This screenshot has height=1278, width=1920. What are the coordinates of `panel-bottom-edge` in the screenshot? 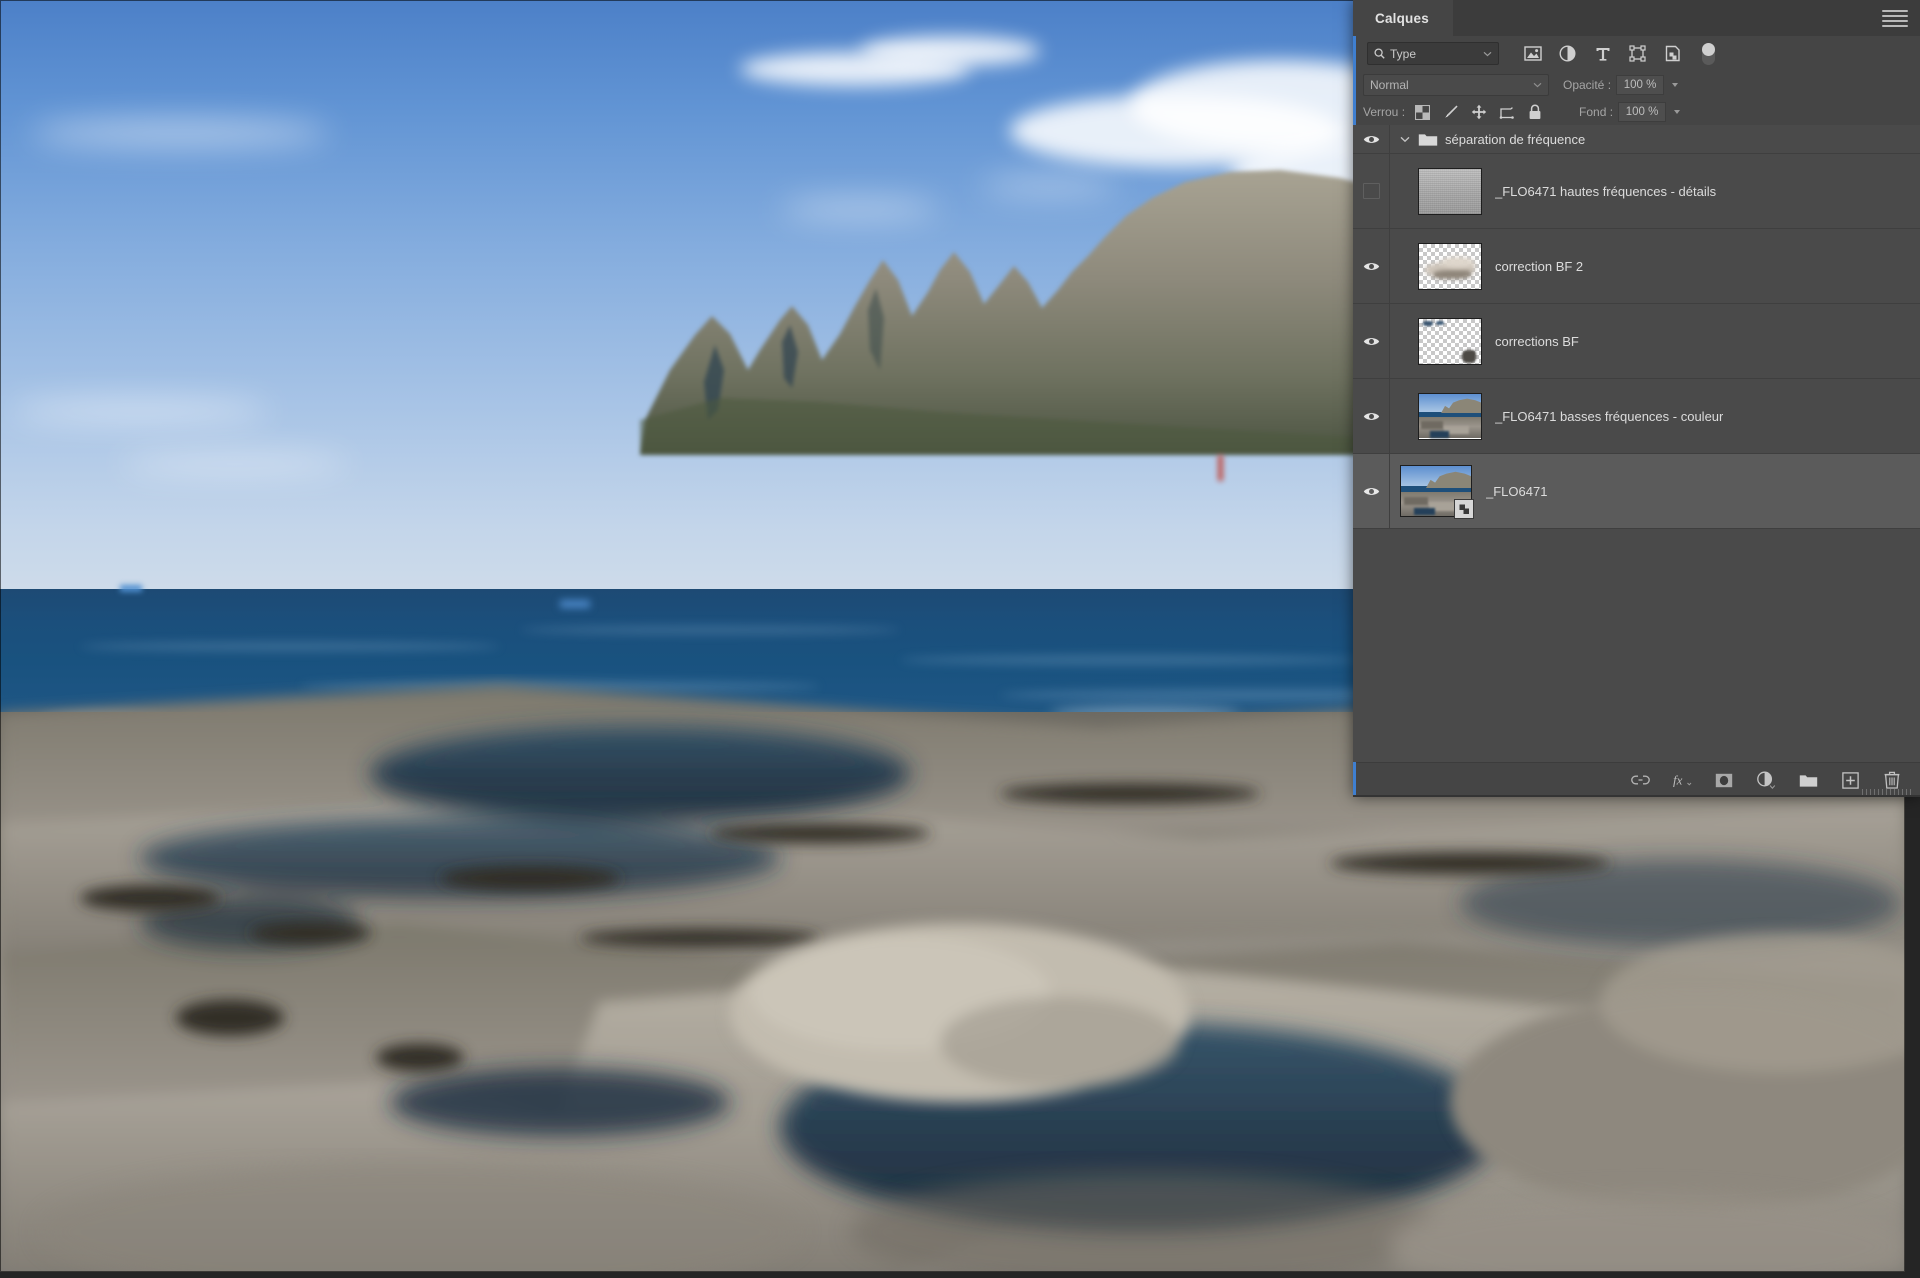 It's located at (1636, 796).